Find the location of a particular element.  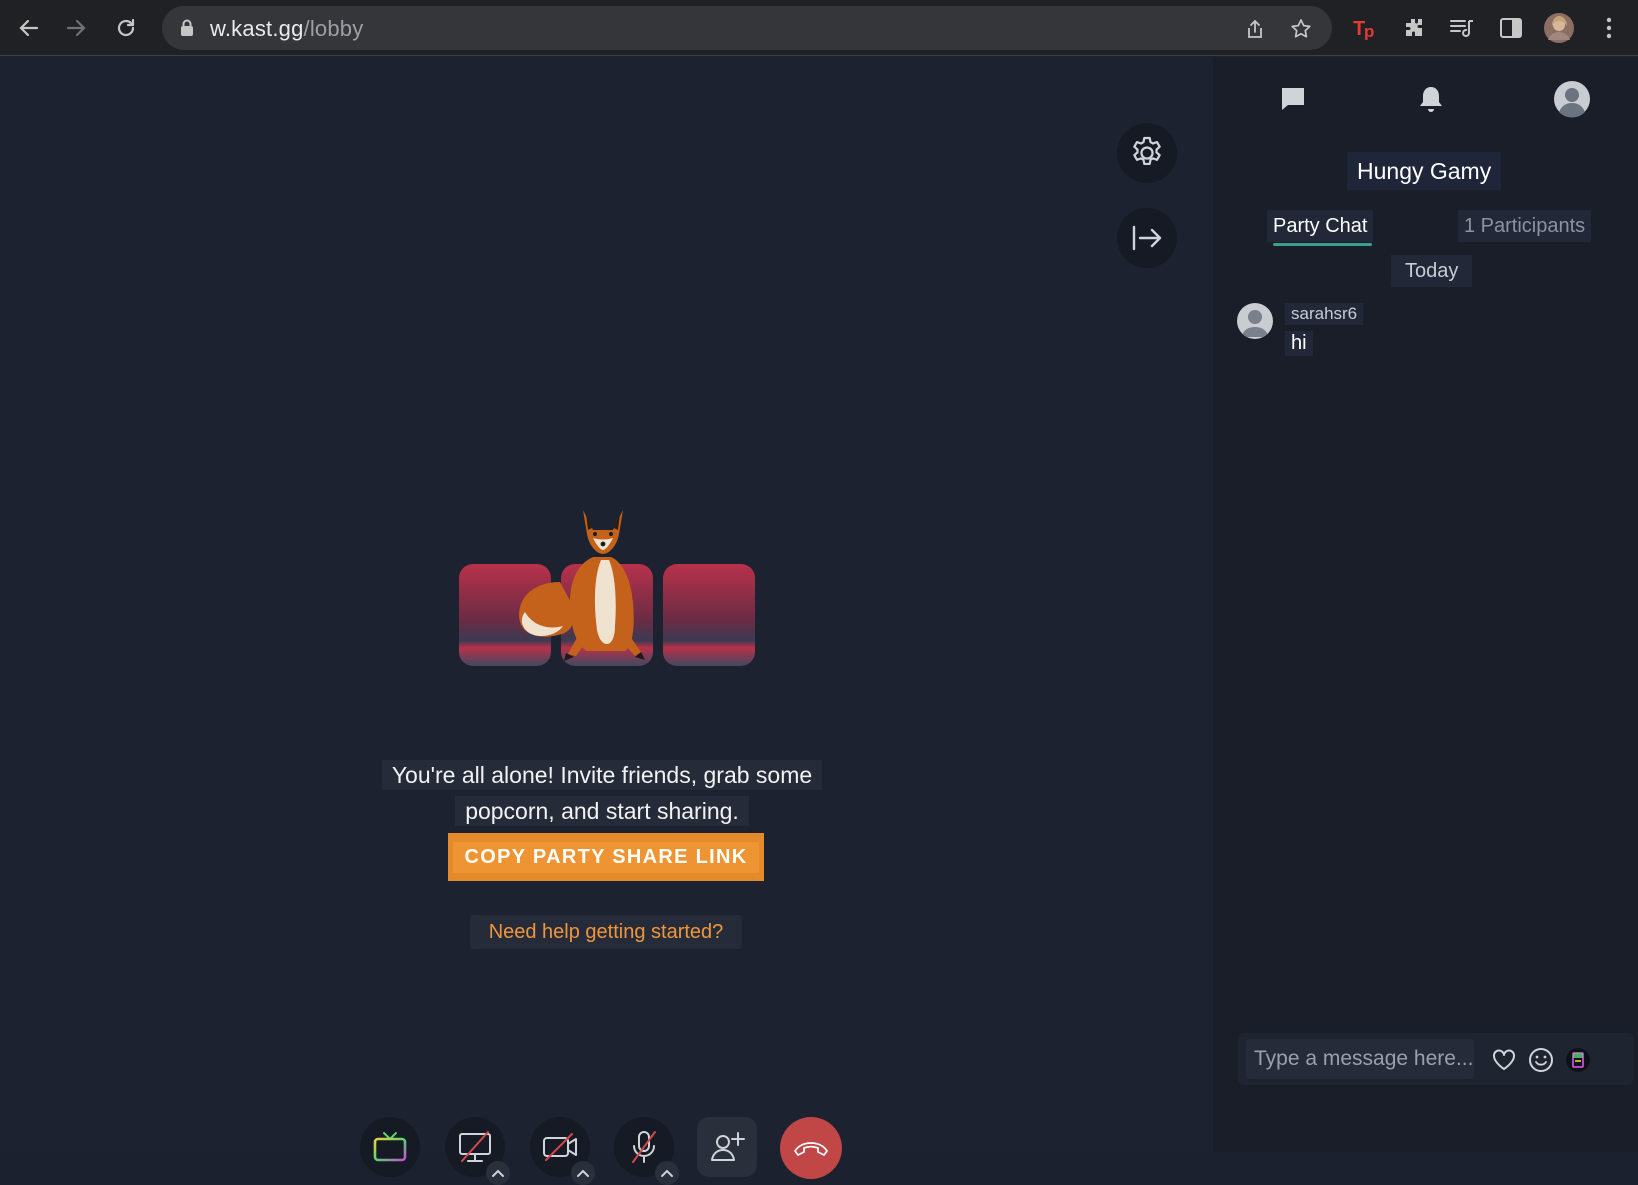

date-divider: Today is located at coordinates (1432, 271).